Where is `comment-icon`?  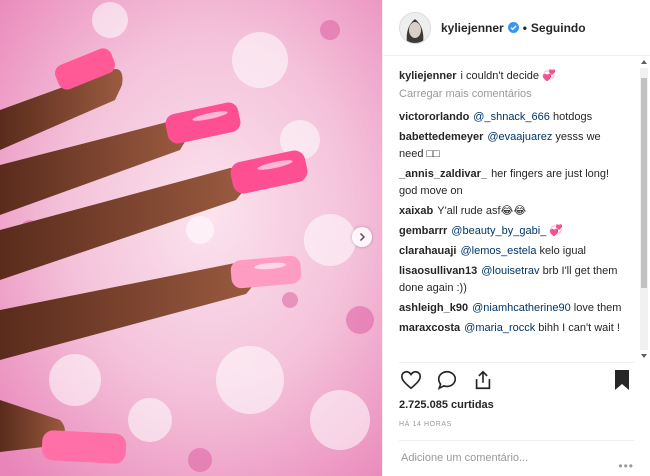 comment-icon is located at coordinates (447, 380).